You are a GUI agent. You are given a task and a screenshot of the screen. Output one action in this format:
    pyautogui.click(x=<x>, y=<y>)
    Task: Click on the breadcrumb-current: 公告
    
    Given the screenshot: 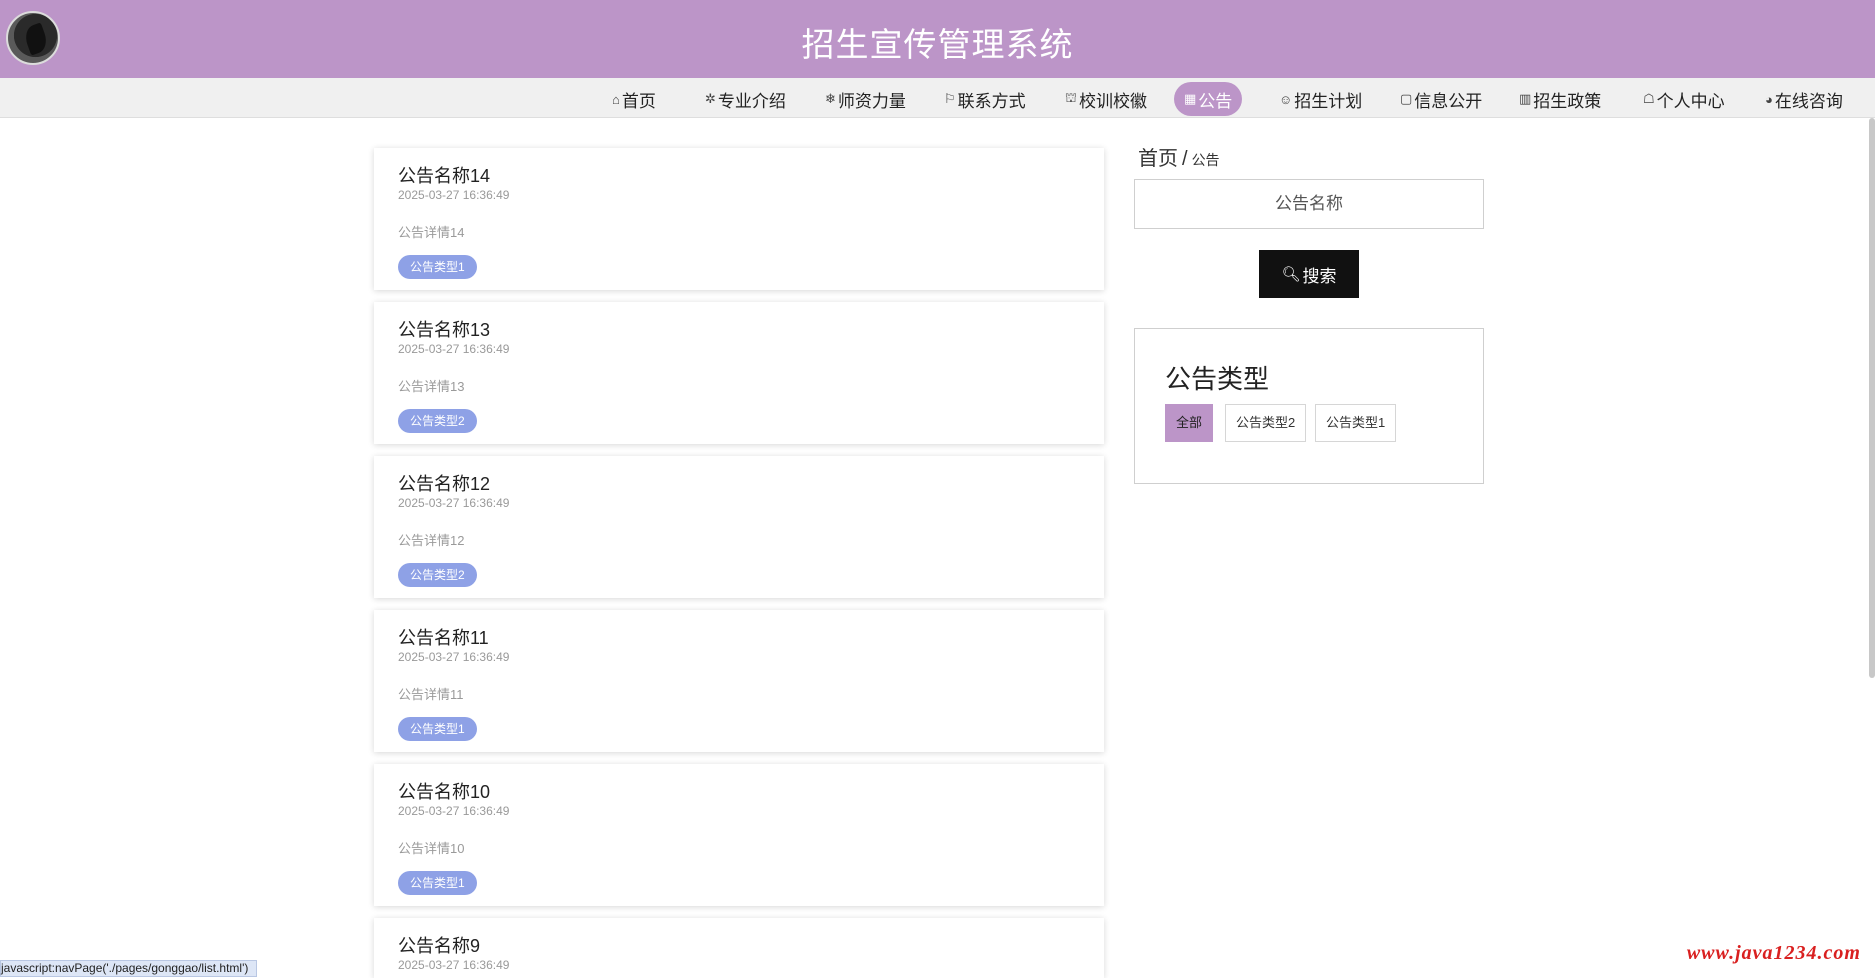 What is the action you would take?
    pyautogui.click(x=1205, y=160)
    